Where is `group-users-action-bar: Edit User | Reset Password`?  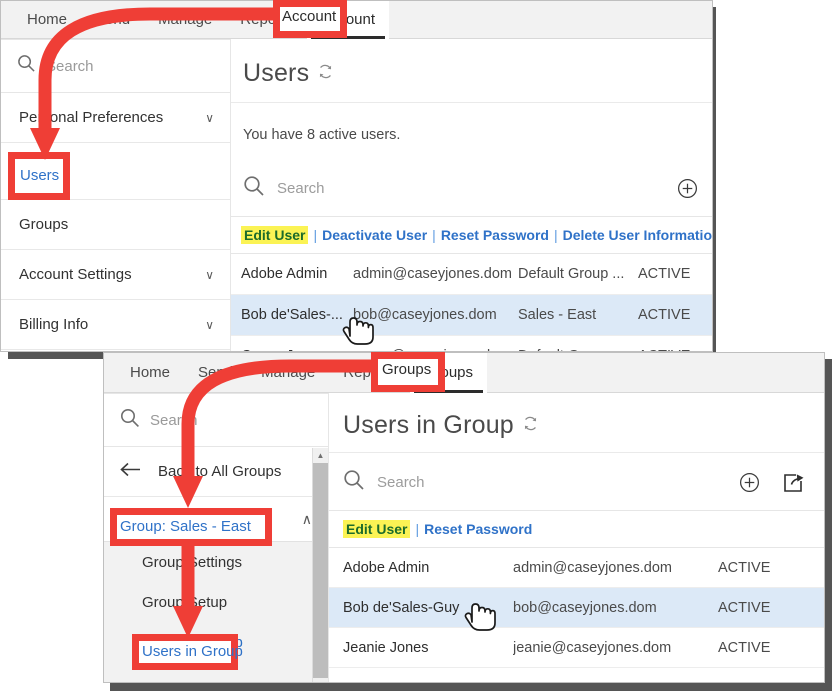 group-users-action-bar: Edit User | Reset Password is located at coordinates (576, 529).